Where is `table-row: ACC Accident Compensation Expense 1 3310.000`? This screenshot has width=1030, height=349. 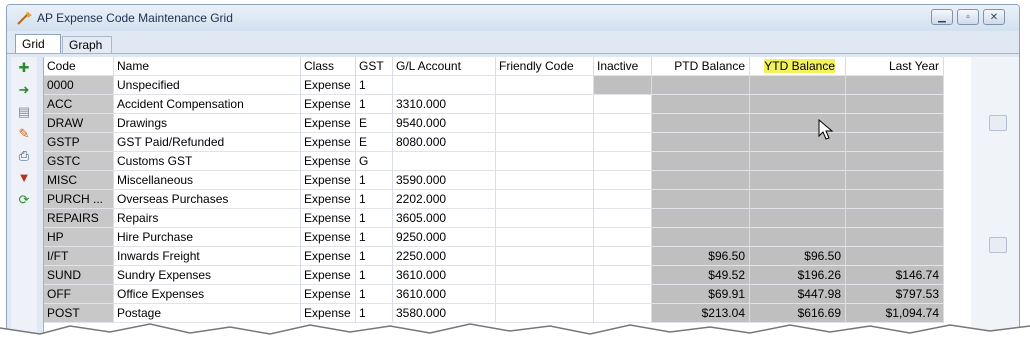 table-row: ACC Accident Compensation Expense 1 3310.000 is located at coordinates (508, 104).